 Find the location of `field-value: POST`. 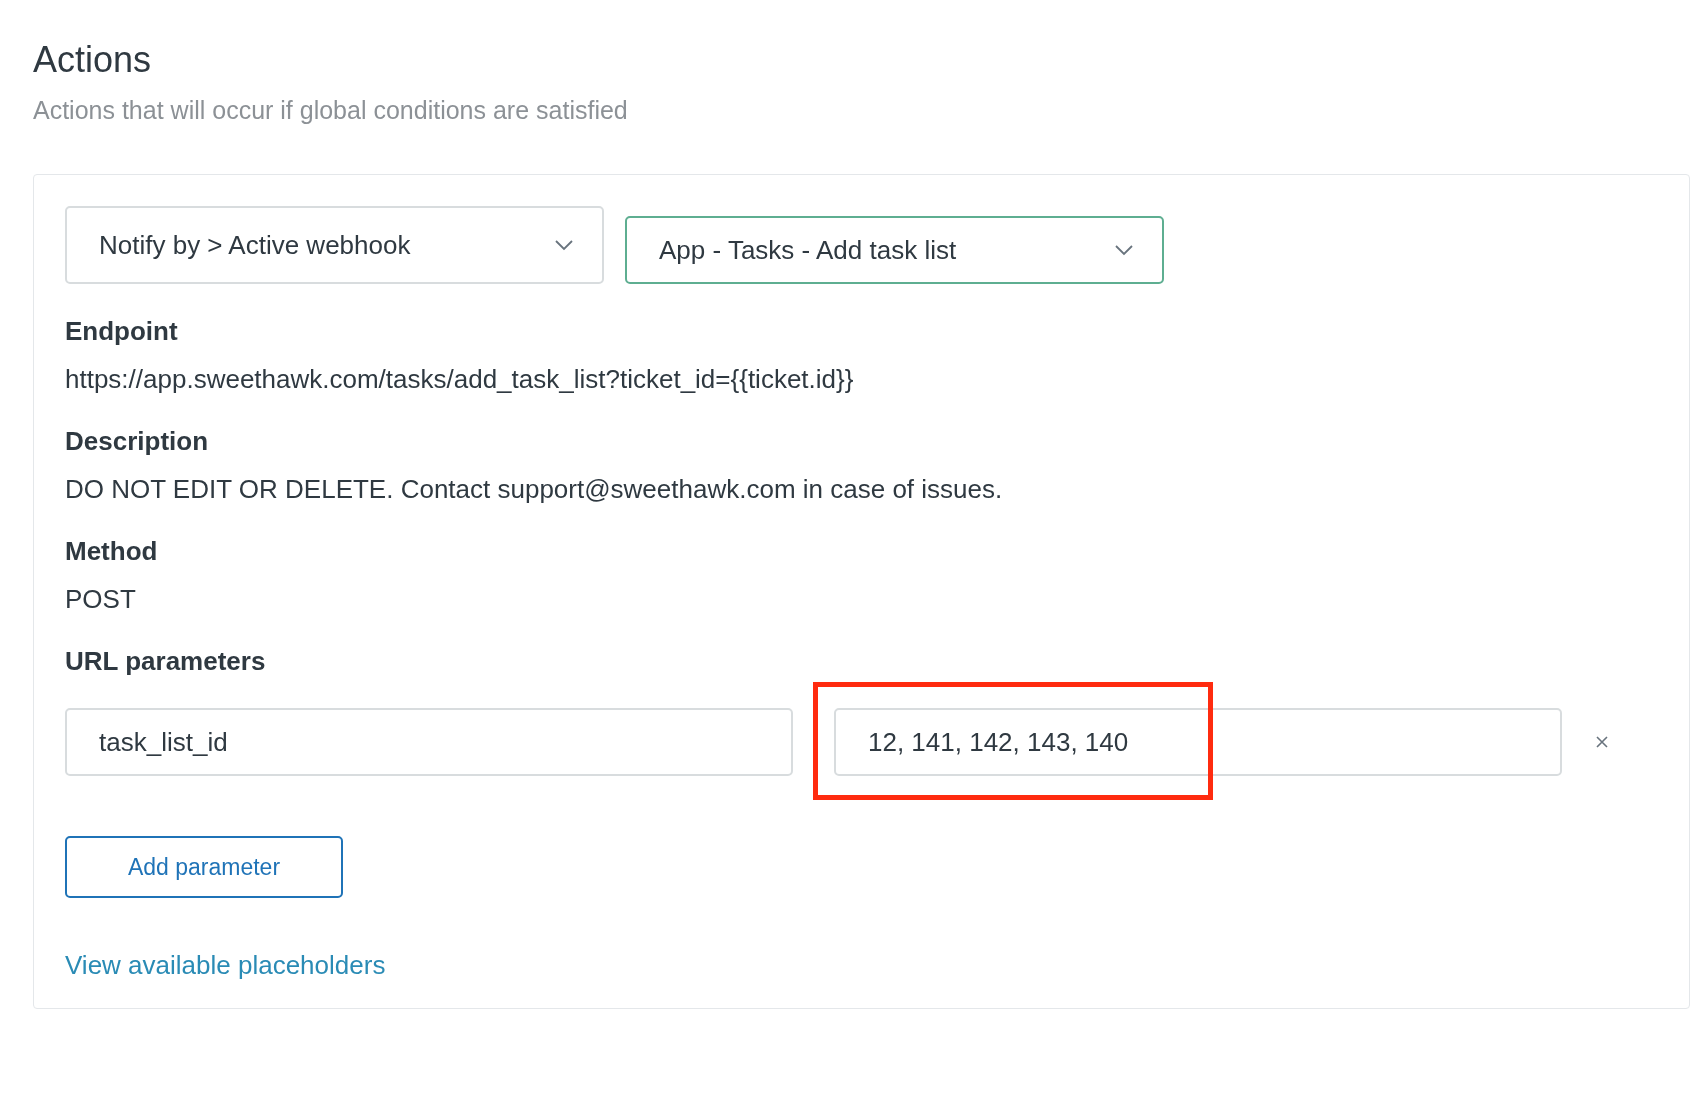

field-value: POST is located at coordinates (101, 599).